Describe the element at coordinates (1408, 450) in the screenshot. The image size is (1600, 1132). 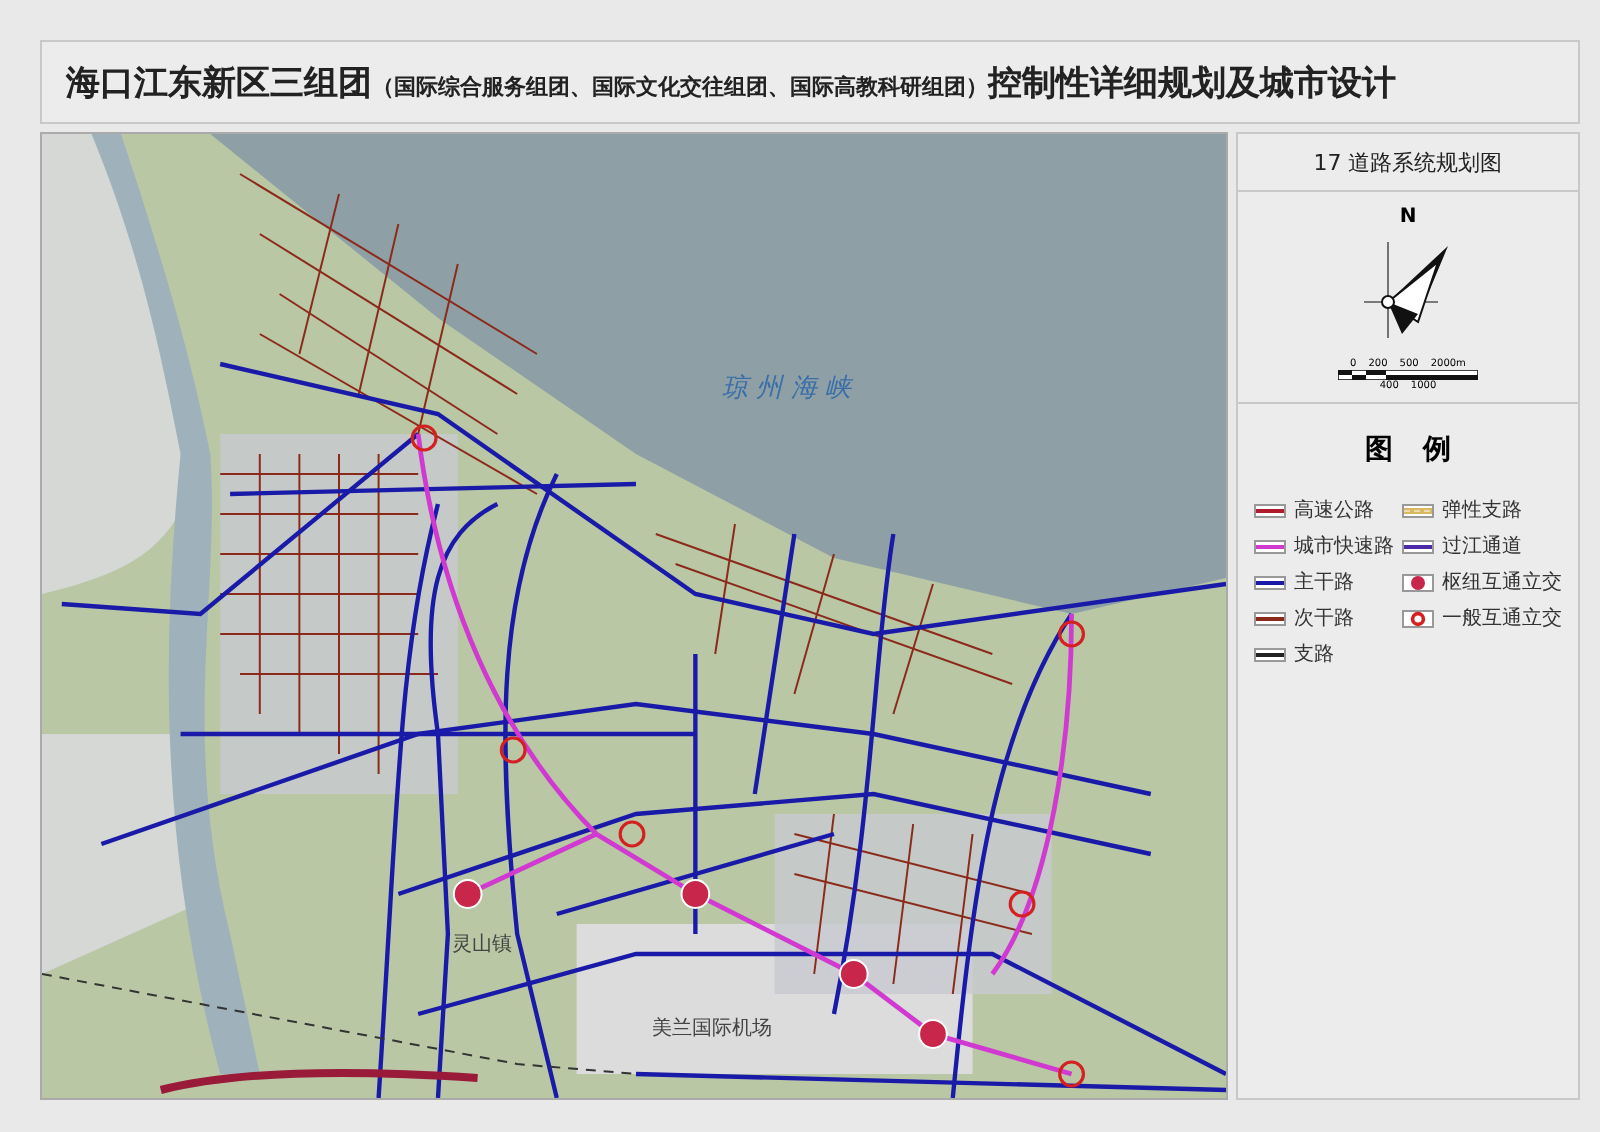
I see `legend-title: 图 例` at that location.